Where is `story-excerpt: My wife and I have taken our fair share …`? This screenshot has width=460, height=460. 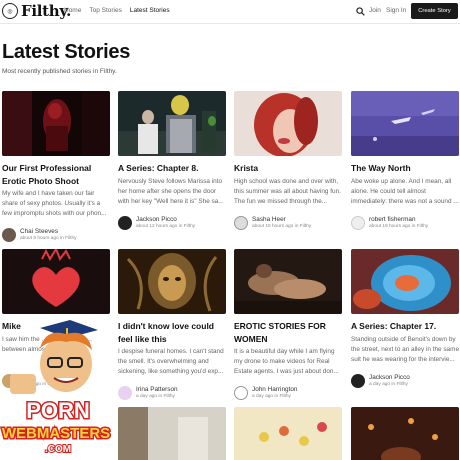 story-excerpt: My wife and I have taken our fair share … is located at coordinates (54, 203).